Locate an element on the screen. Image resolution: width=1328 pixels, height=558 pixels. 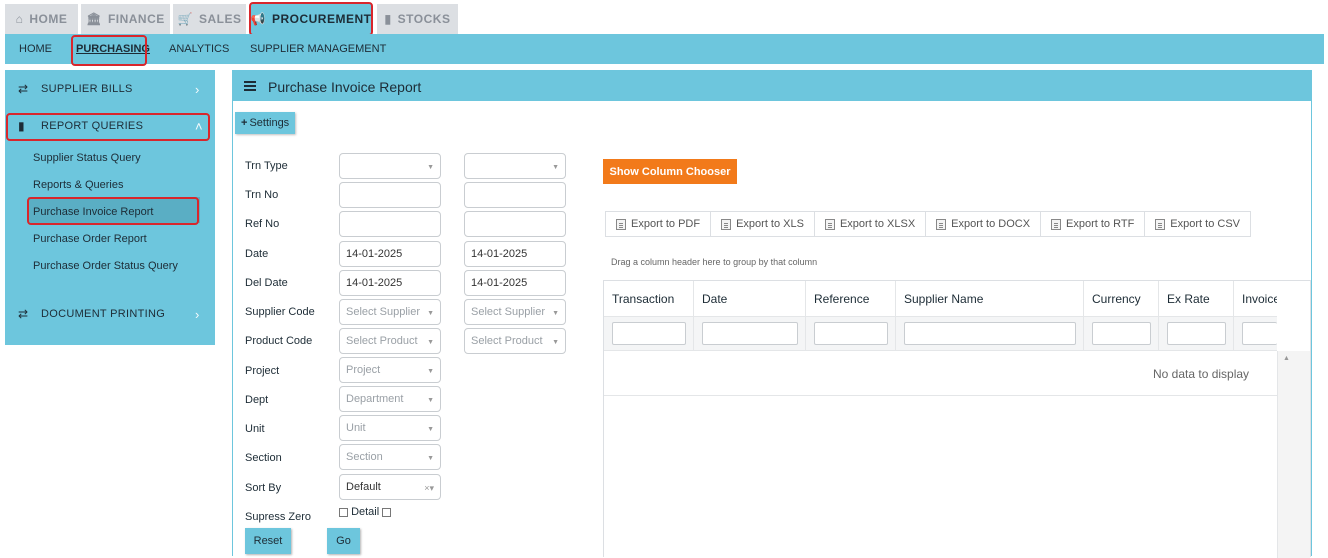
sidebar-section-document-printing: ⇄ DOCUMENT PRINTING › is located at coordinates (110, 314).